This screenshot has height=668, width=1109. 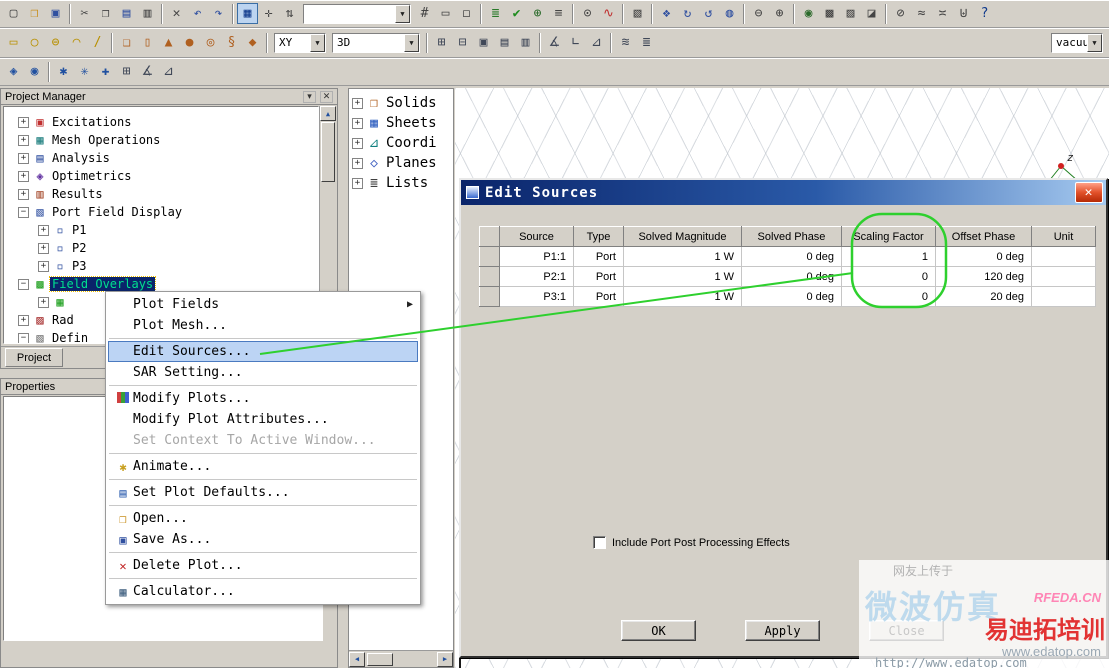 What do you see at coordinates (963, 13) in the screenshot?
I see `boolean-unite-icon: ⊎` at bounding box center [963, 13].